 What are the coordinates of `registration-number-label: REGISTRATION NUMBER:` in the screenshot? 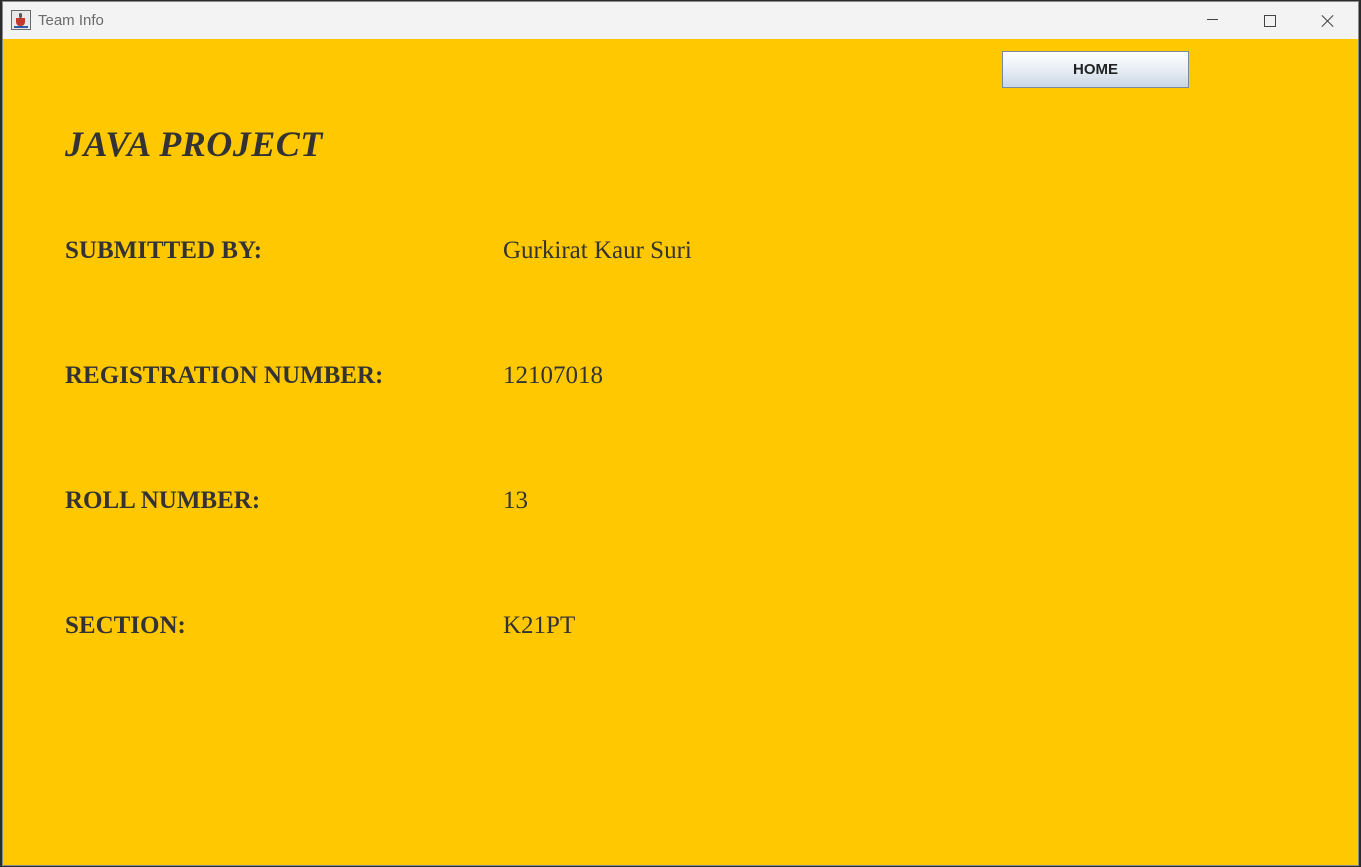 It's located at (224, 375).